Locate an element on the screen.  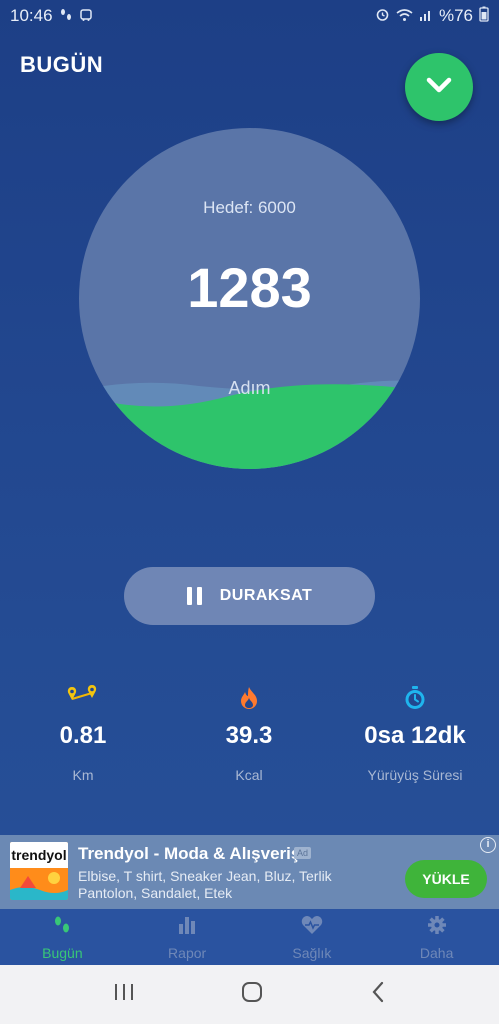
signal-icon is located at coordinates (426, 16).